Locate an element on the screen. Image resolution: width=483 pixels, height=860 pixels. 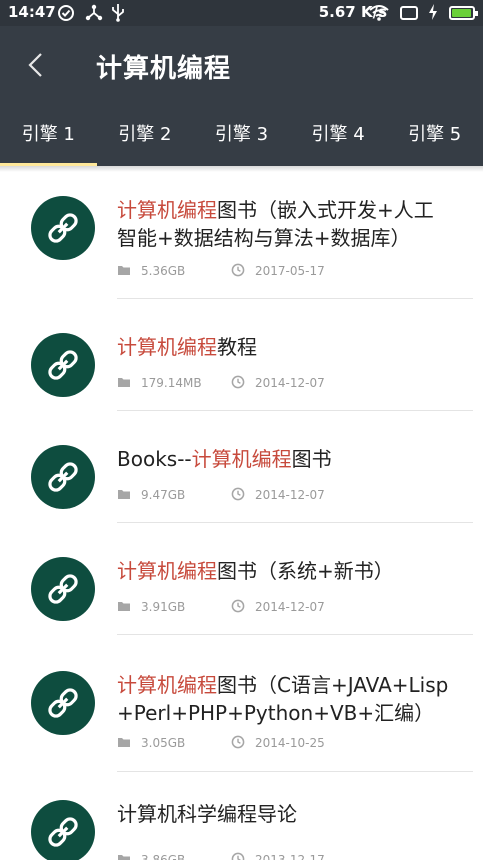
screen-rotation-icon is located at coordinates (409, 14).